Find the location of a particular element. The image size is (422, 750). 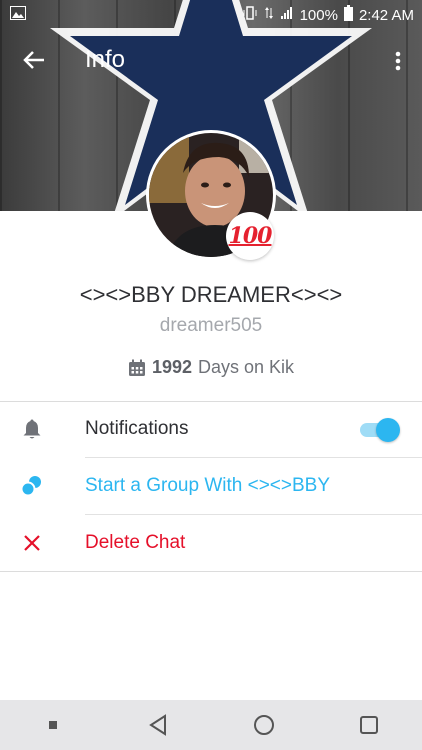

arrow-left-icon is located at coordinates (33, 60).